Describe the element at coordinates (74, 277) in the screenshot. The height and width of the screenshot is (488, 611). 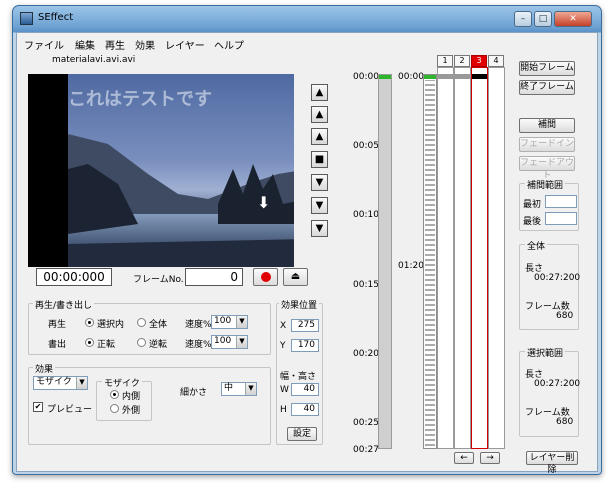
I see `time-display: 00:00:000` at that location.